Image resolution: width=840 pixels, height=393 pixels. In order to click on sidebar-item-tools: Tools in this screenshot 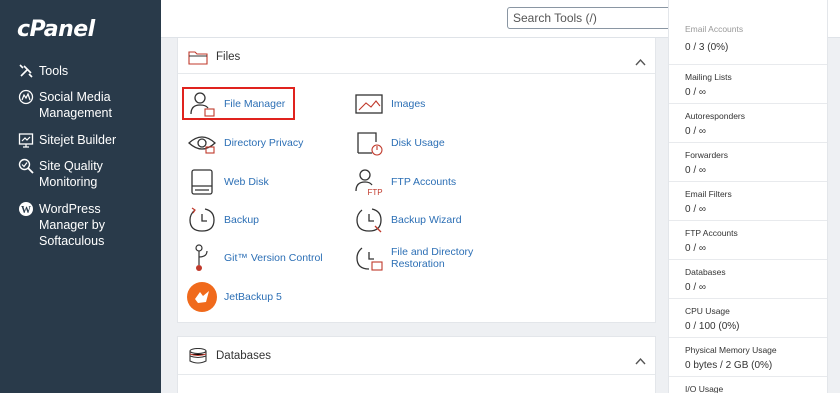, I will do `click(34, 71)`.